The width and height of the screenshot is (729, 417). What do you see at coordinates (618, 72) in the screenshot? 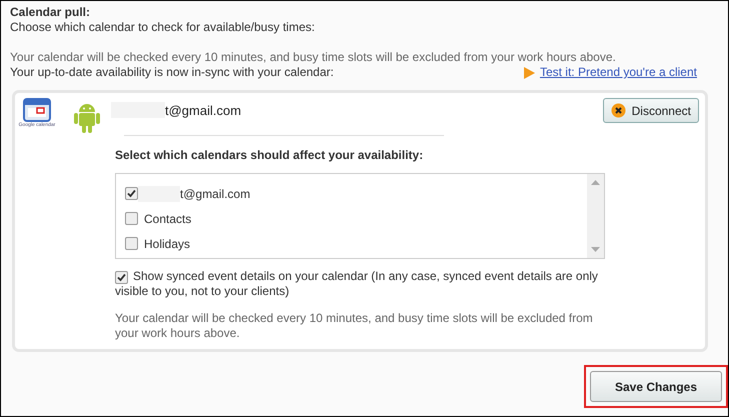
I see `test-link: Test it: Pretend you're a client` at bounding box center [618, 72].